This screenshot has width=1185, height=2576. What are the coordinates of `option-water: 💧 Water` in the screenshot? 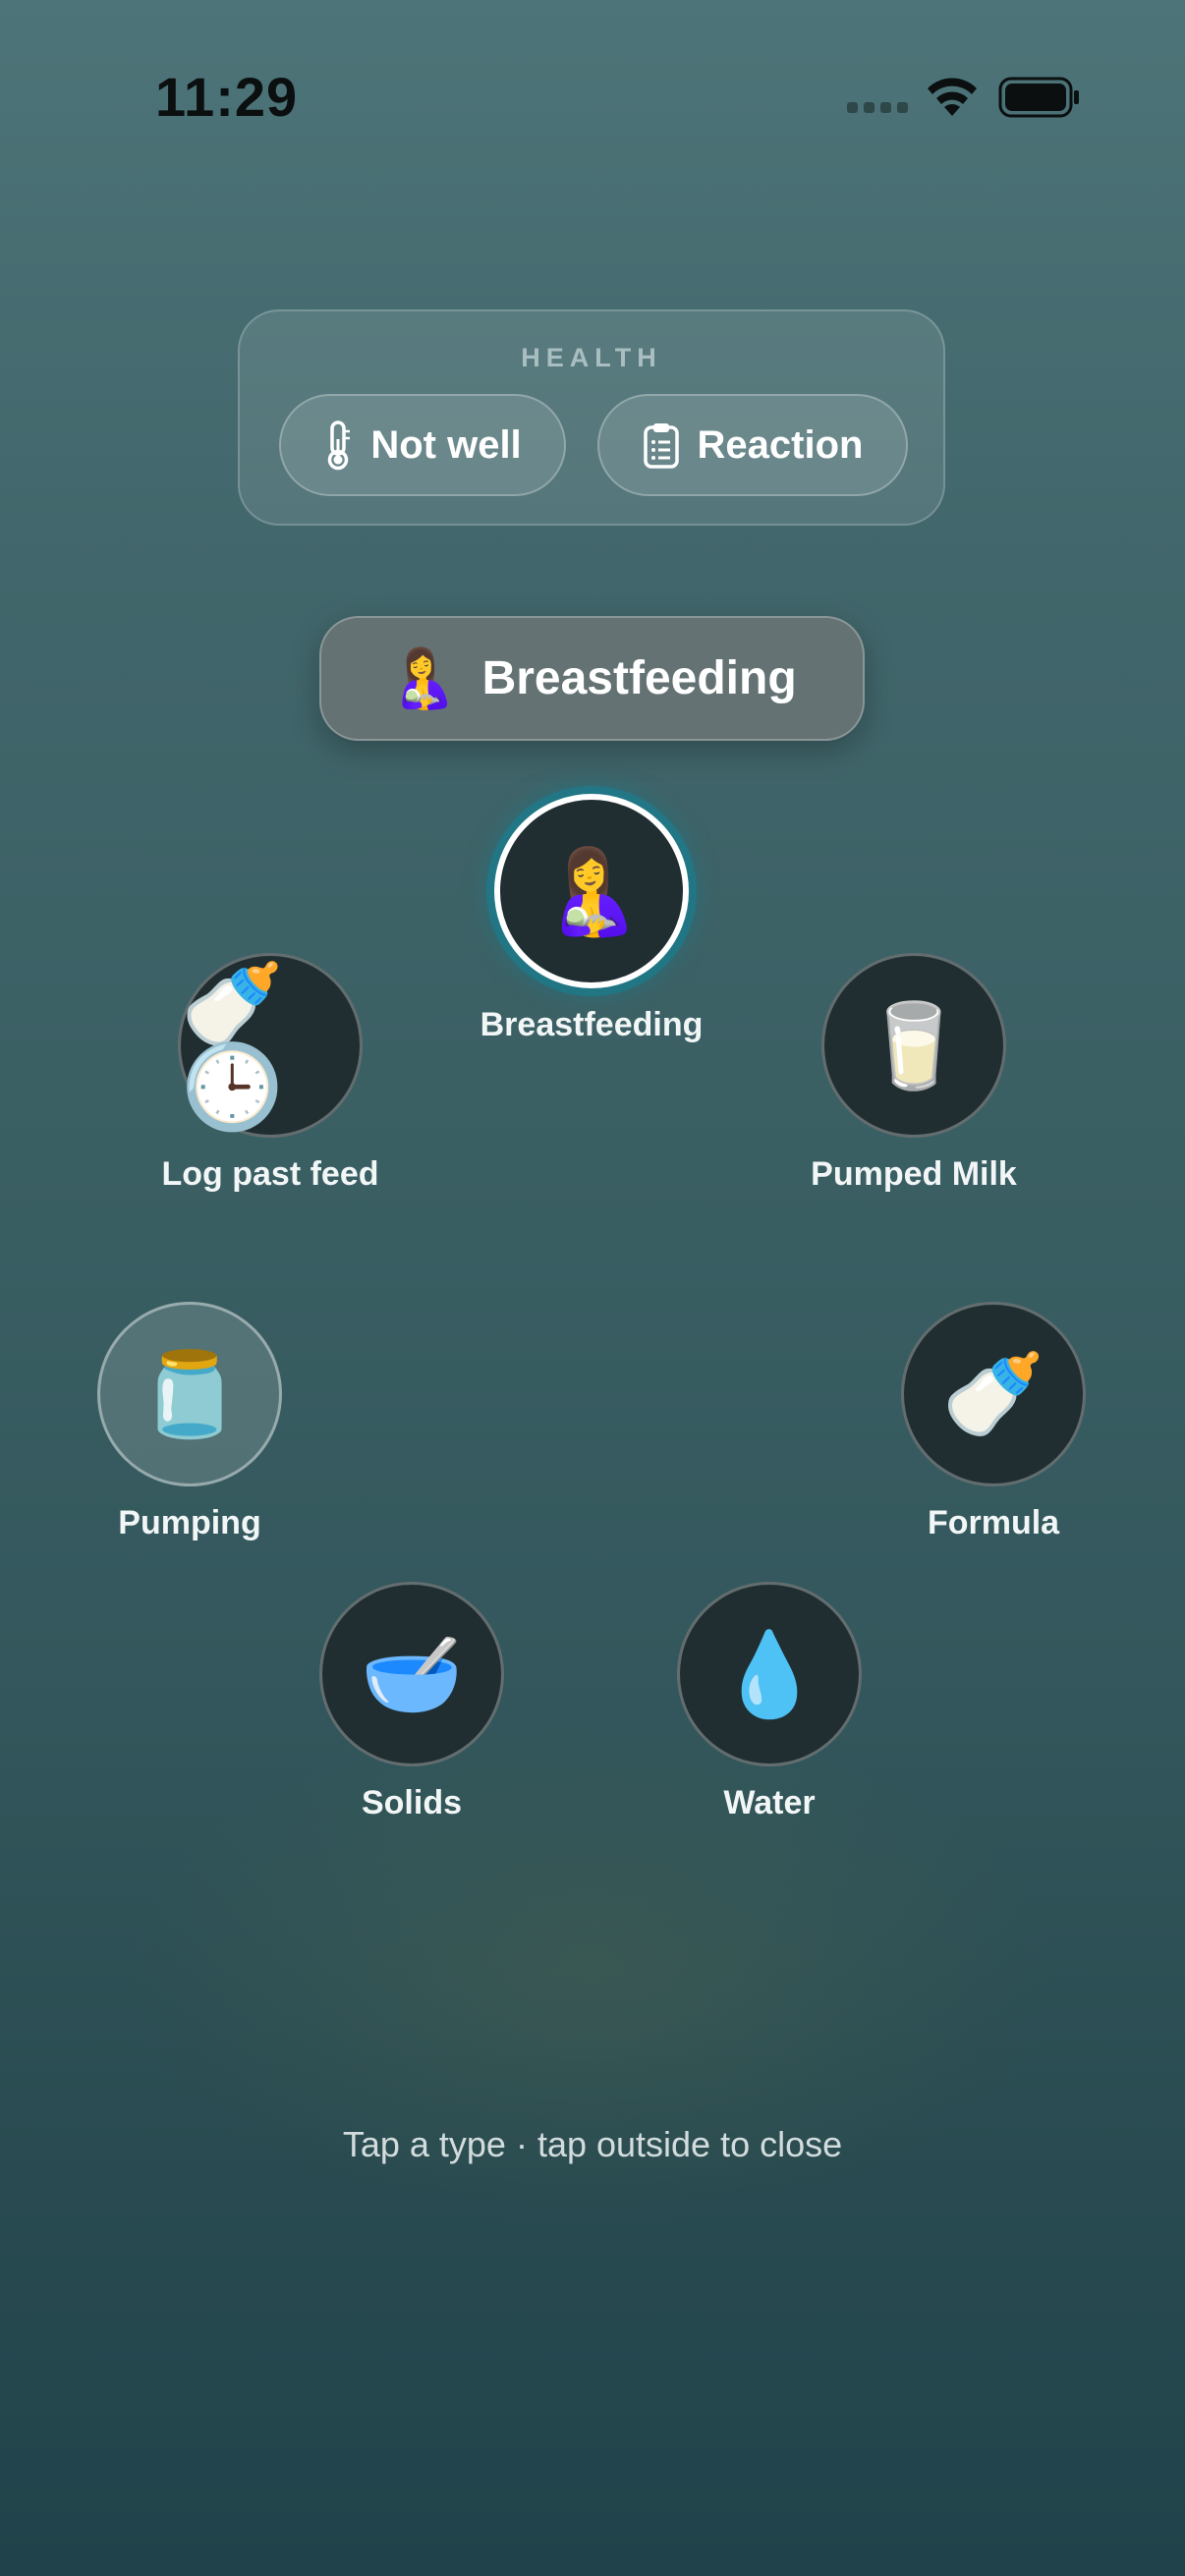 It's located at (770, 1702).